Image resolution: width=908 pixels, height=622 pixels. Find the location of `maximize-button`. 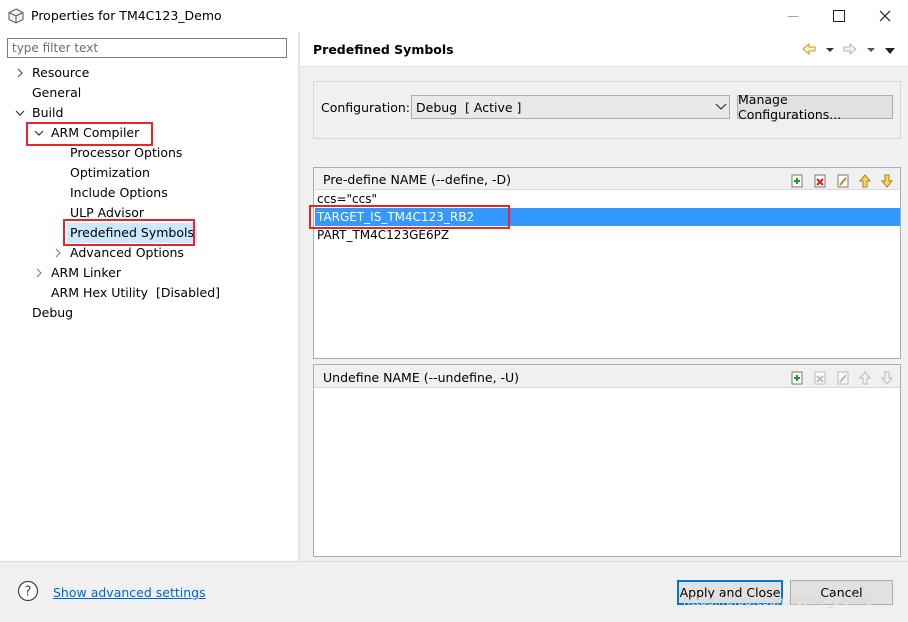

maximize-button is located at coordinates (839, 16).